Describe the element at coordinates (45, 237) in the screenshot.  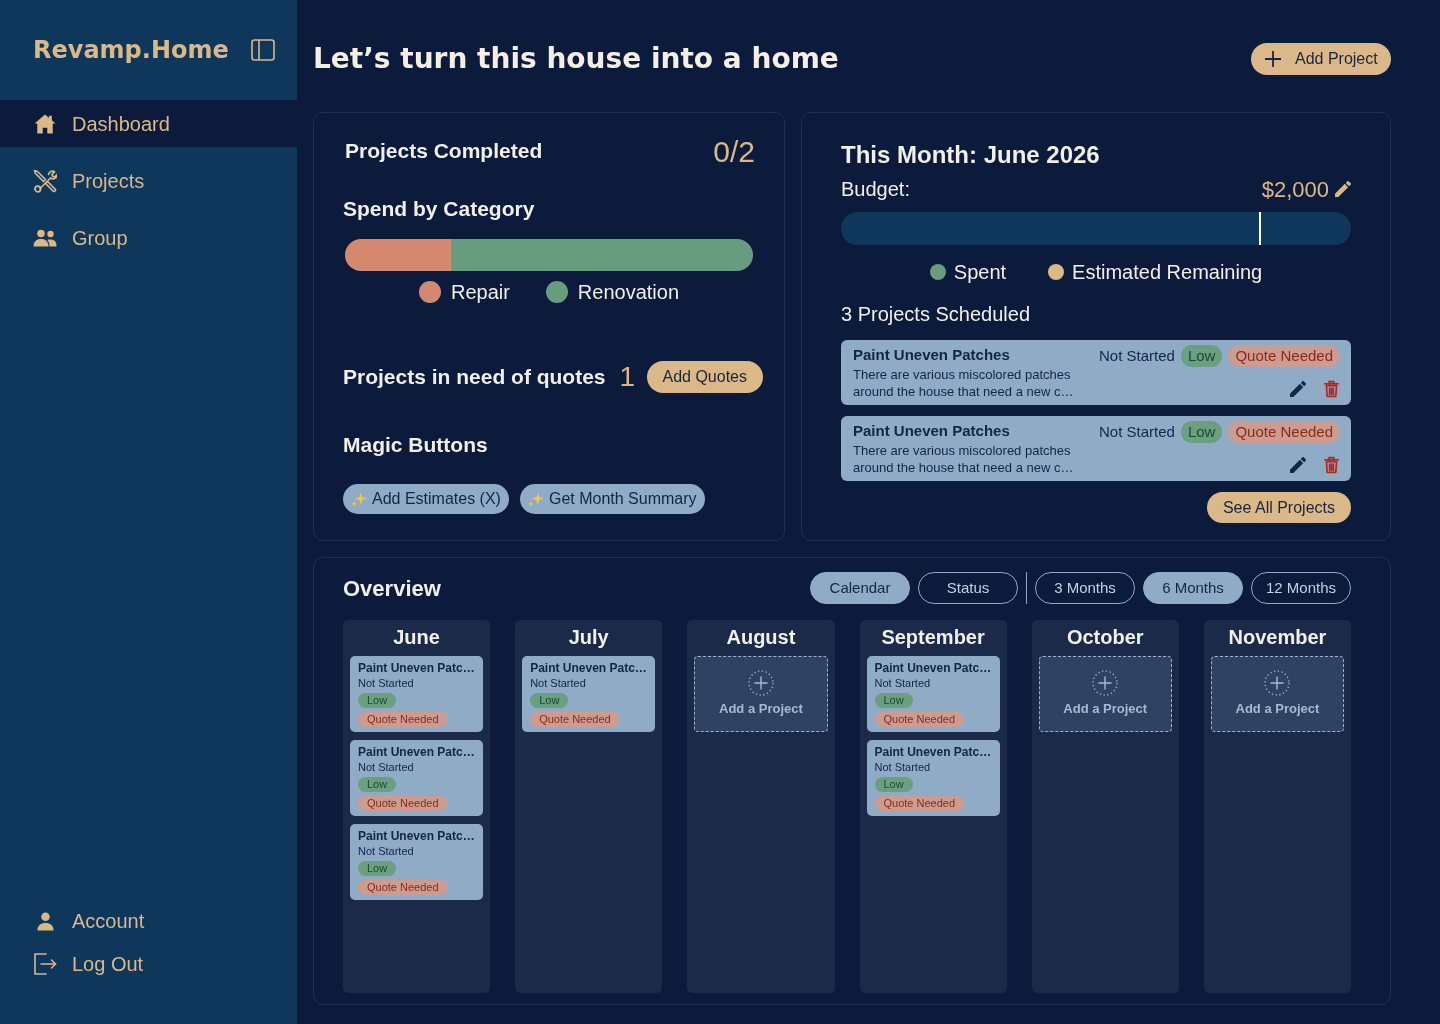
I see `users-icon` at that location.